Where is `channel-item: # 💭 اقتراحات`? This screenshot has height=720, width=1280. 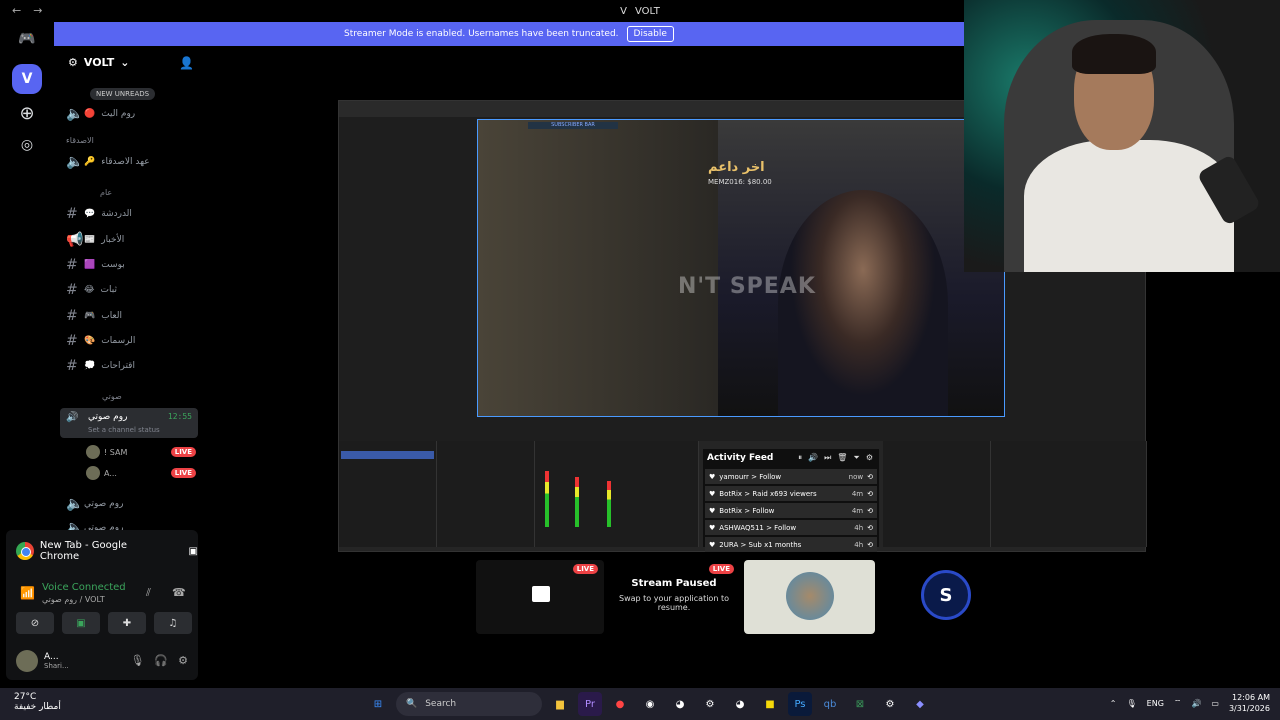
channel-item: # 💭 اقتراحات is located at coordinates (132, 366).